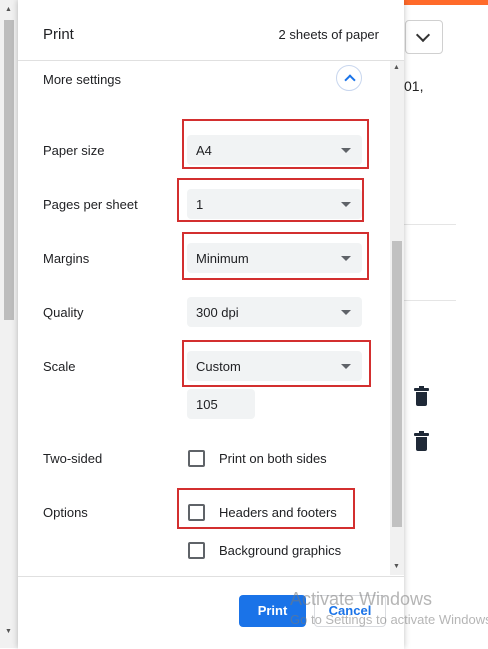 This screenshot has width=488, height=649. Describe the element at coordinates (346, 312) in the screenshot. I see `dropdown-caret-icon` at that location.